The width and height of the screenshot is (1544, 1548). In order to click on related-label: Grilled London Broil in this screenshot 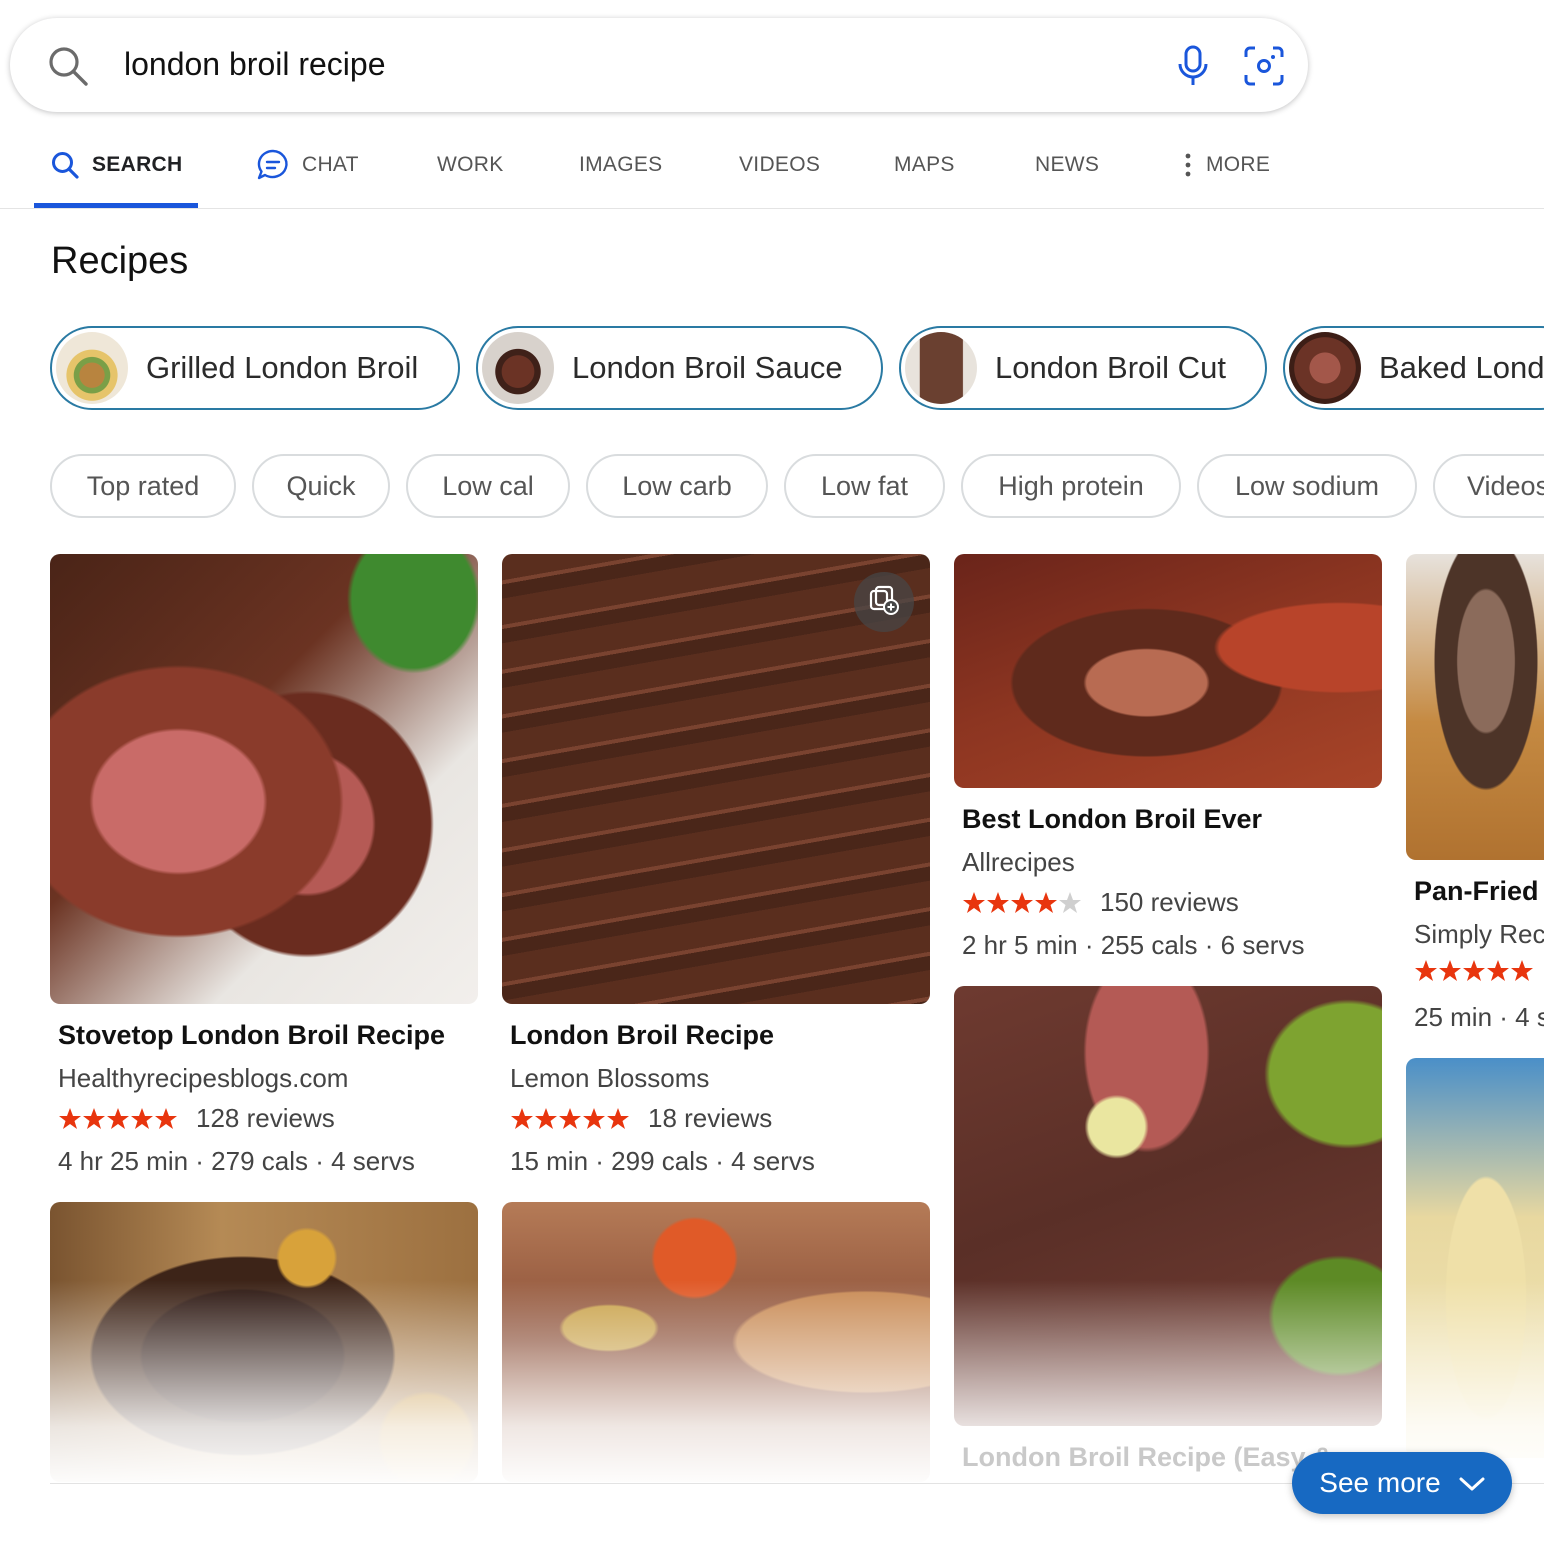, I will do `click(282, 367)`.